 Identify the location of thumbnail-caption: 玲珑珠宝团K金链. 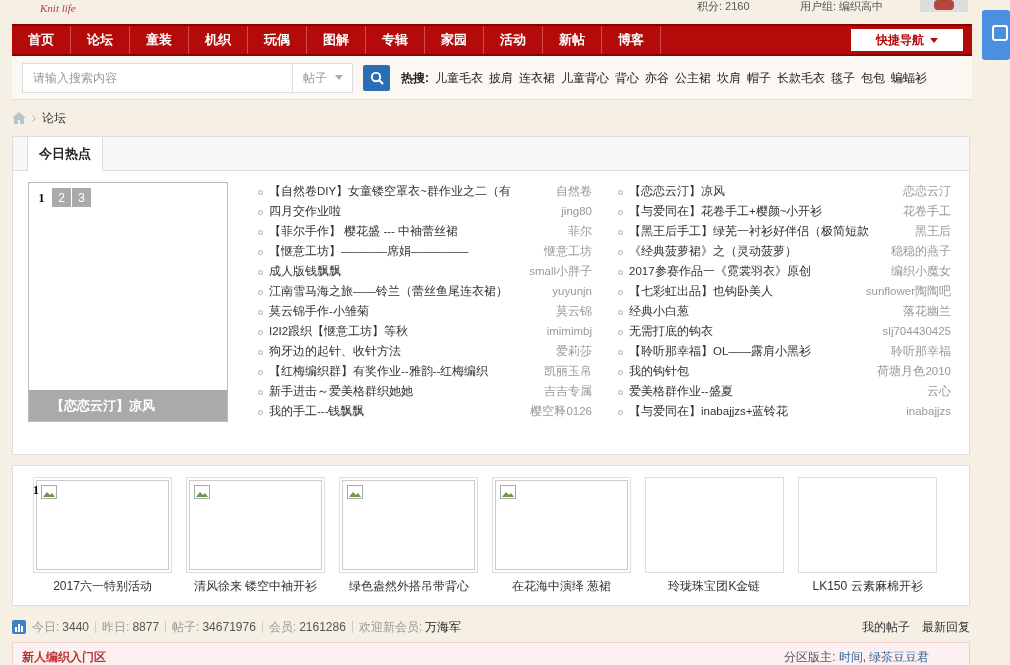
(714, 586).